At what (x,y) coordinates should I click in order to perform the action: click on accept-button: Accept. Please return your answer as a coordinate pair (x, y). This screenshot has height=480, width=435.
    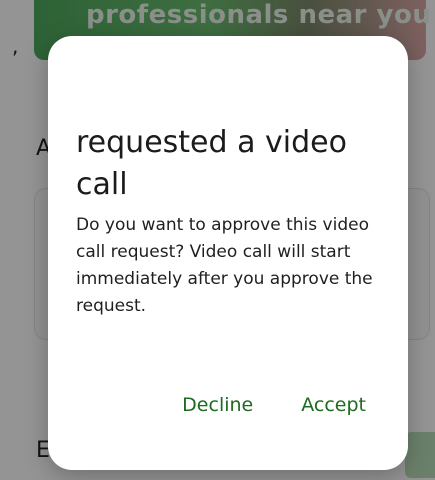
    Looking at the image, I should click on (333, 405).